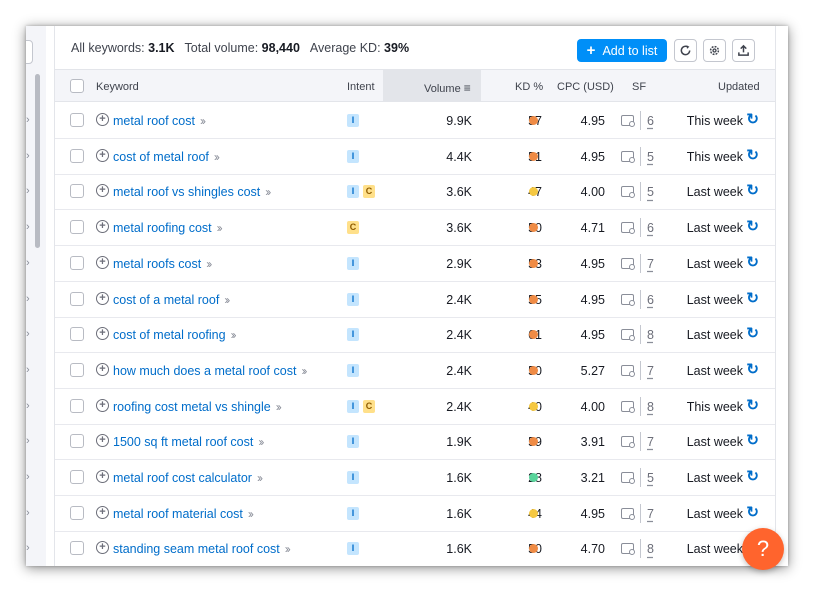 The width and height of the screenshot is (820, 598). Describe the element at coordinates (183, 514) in the screenshot. I see `keyword-link: metal roof material cost ››` at that location.